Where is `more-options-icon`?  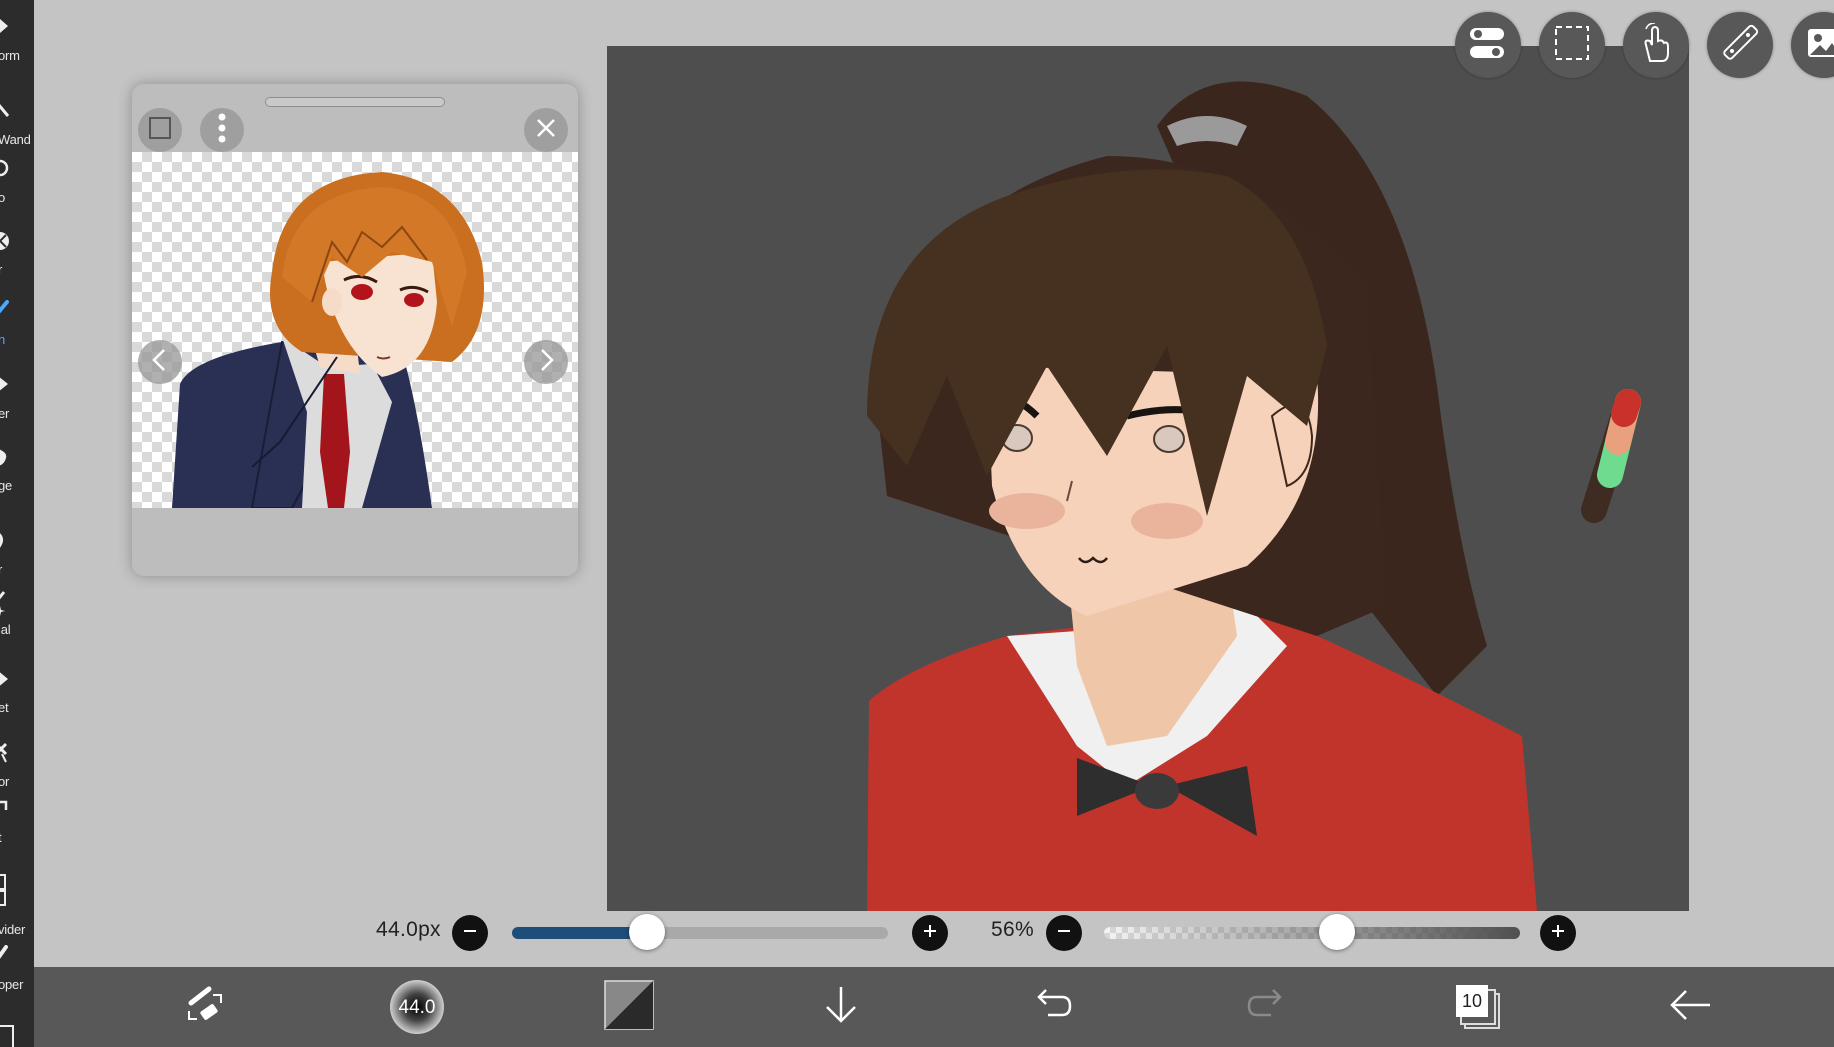 more-options-icon is located at coordinates (222, 130).